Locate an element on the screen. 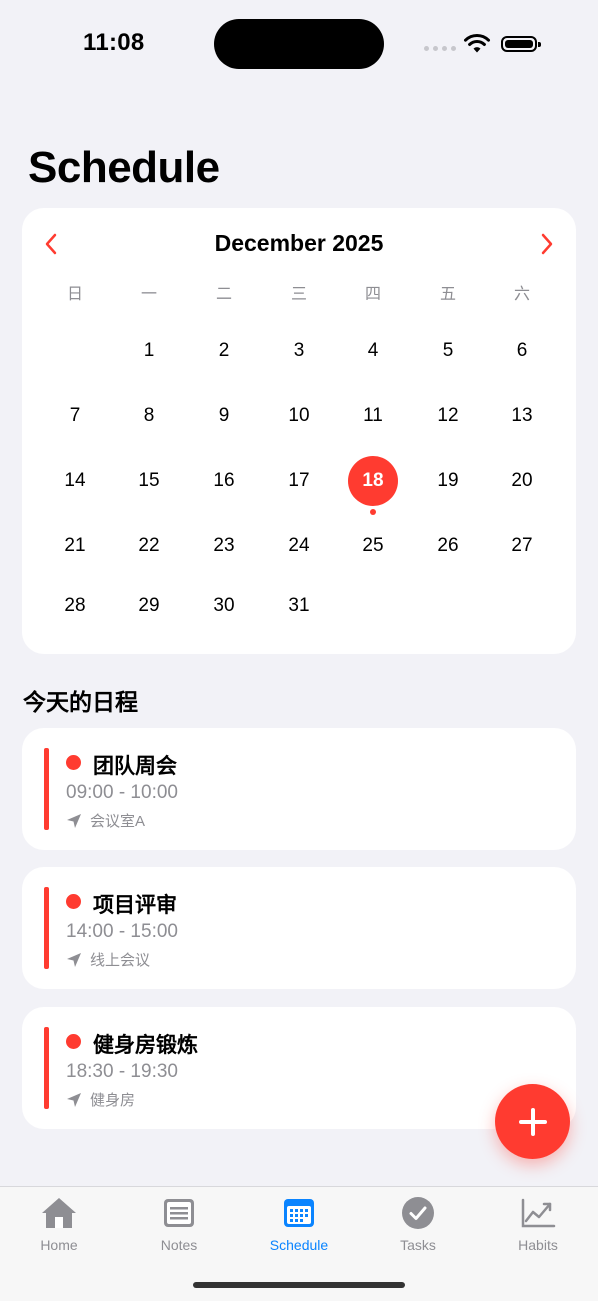 The height and width of the screenshot is (1301, 598). calendar-day: 4 is located at coordinates (373, 351).